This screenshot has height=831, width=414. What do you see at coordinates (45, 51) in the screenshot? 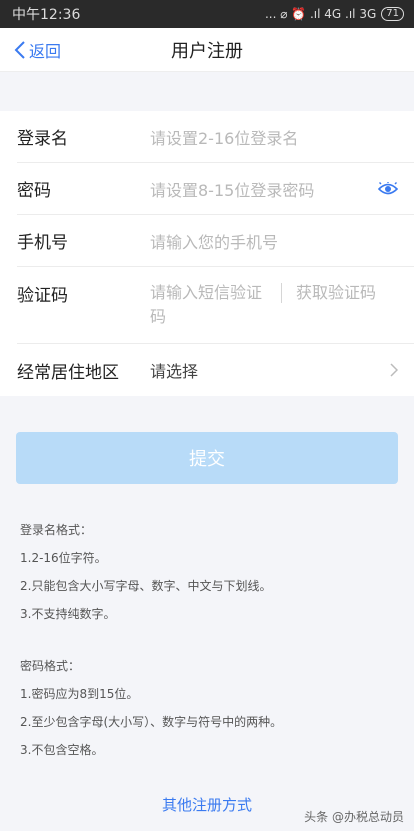
I see `back-label: 返回` at bounding box center [45, 51].